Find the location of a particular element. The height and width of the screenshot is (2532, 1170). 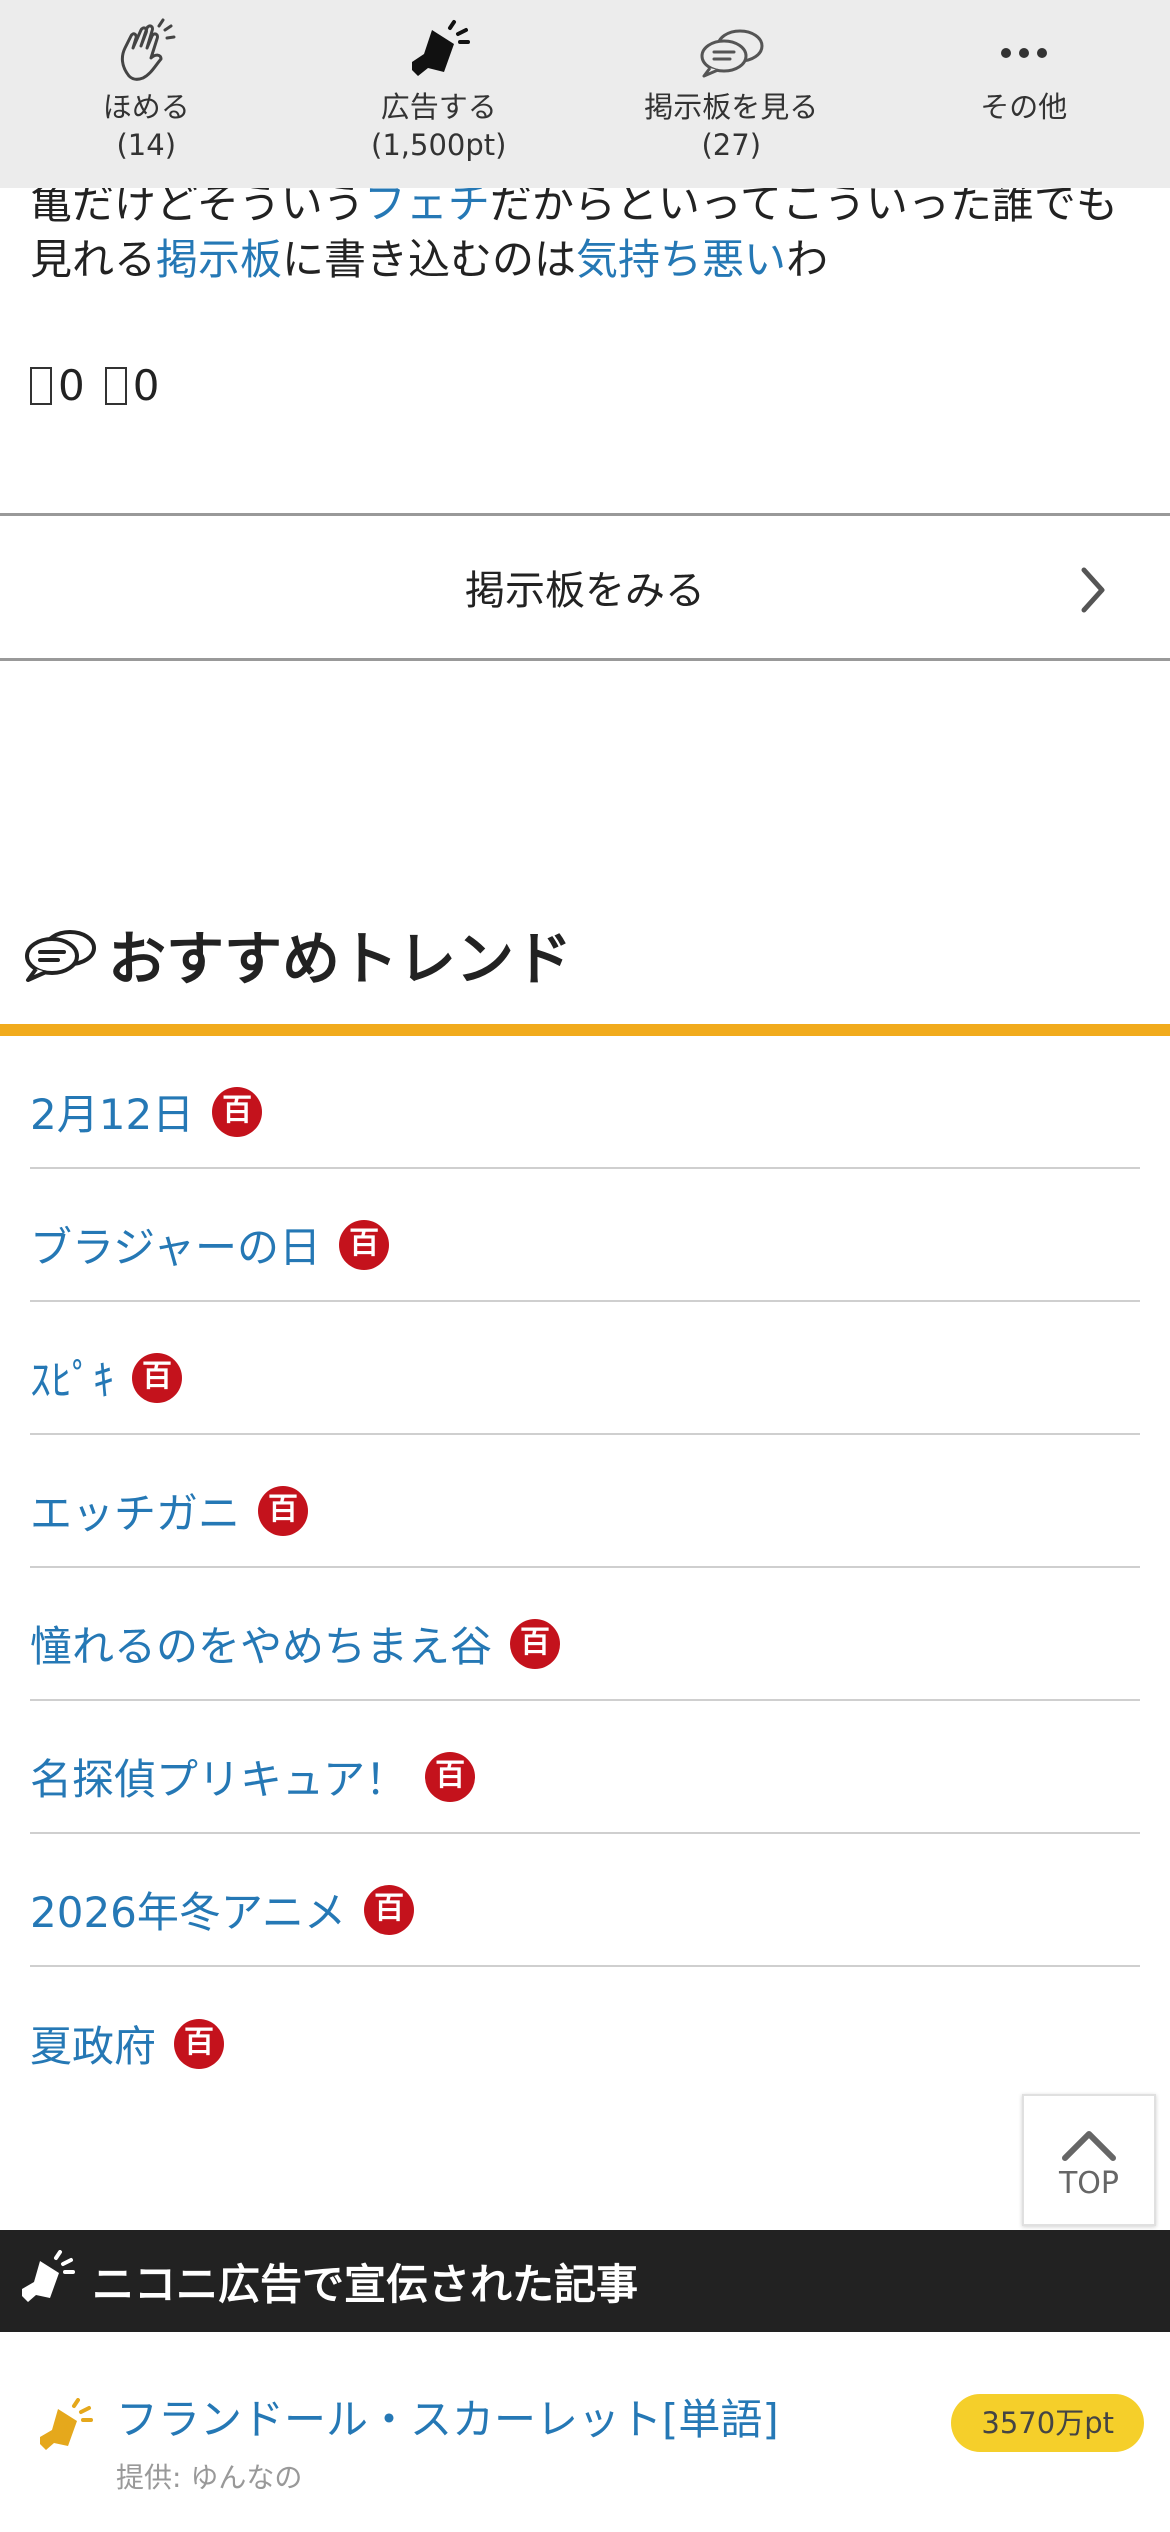

trend-item: 2月12日 is located at coordinates (585, 1102).